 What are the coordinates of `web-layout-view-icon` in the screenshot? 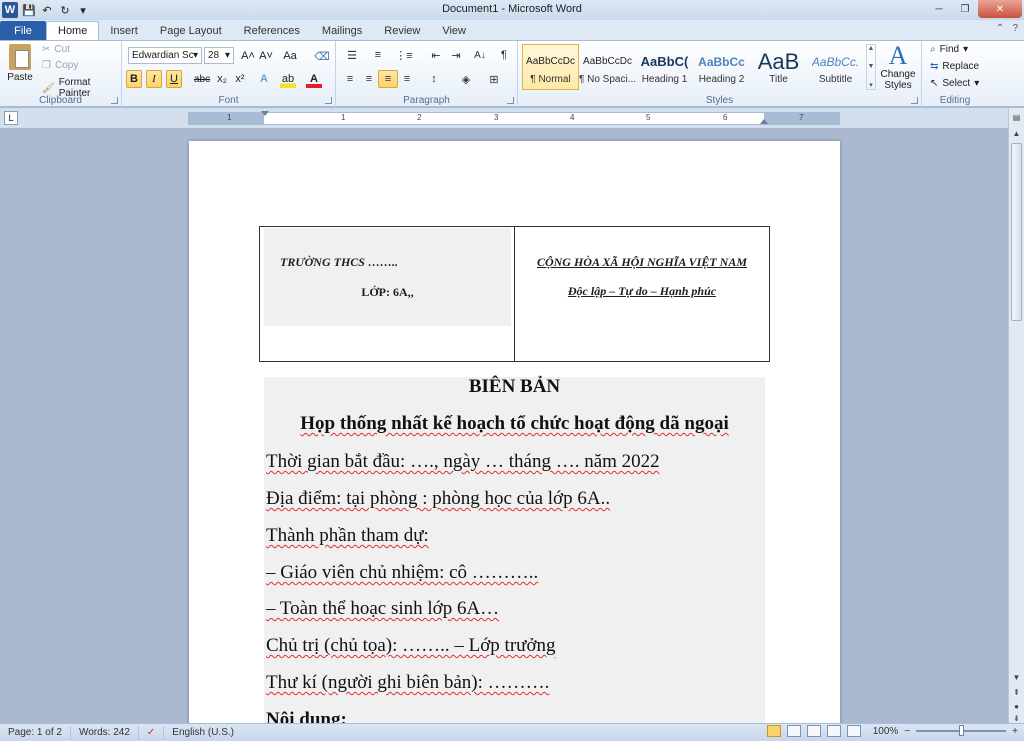 It's located at (813, 731).